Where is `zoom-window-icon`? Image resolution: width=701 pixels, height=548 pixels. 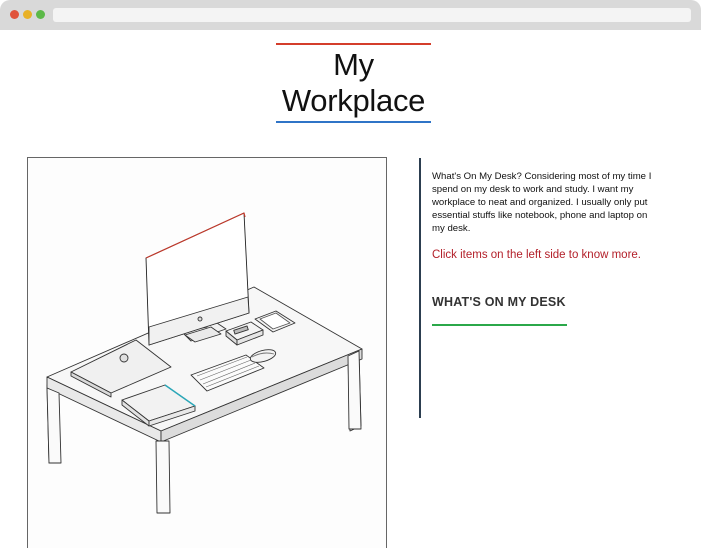
zoom-window-icon is located at coordinates (40, 14).